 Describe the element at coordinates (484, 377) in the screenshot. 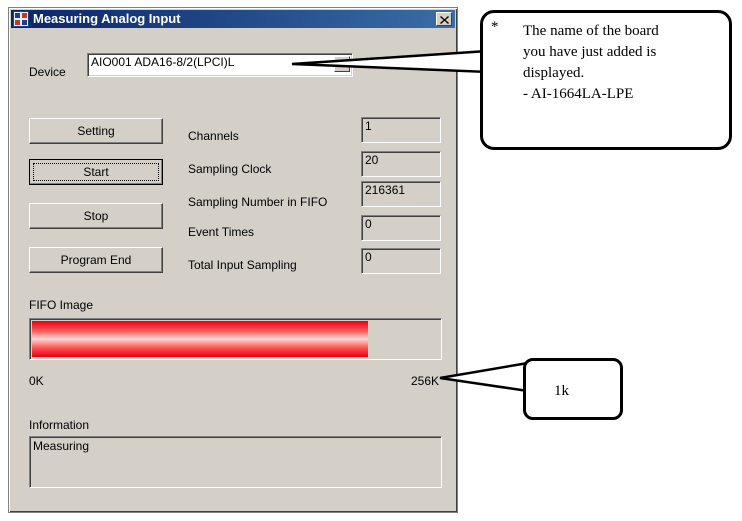

I see `fifo-callout-pointer` at that location.